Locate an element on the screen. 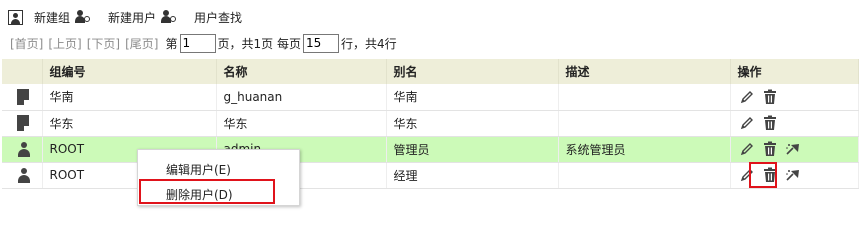  find-user-label: 用户查找 is located at coordinates (218, 17).